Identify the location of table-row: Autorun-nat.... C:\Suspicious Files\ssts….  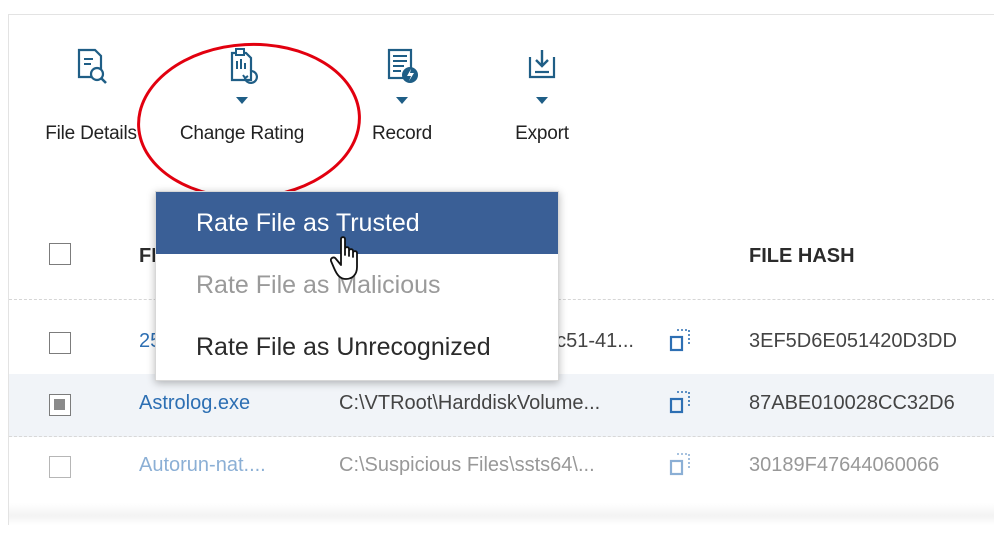
(501, 467).